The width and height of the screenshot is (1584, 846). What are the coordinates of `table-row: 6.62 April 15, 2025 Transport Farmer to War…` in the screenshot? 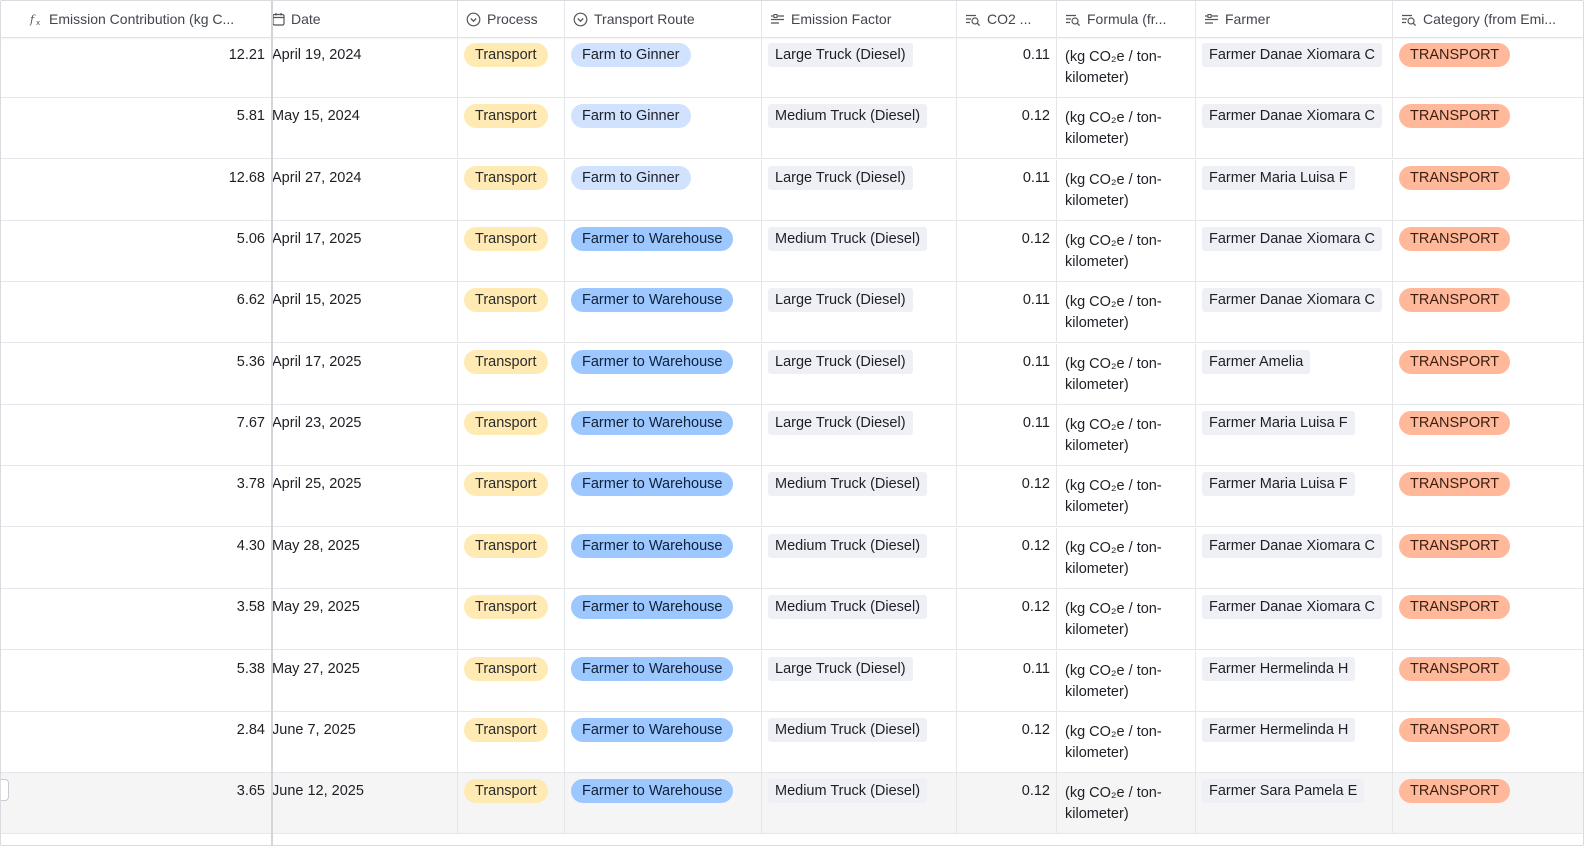 It's located at (792, 313).